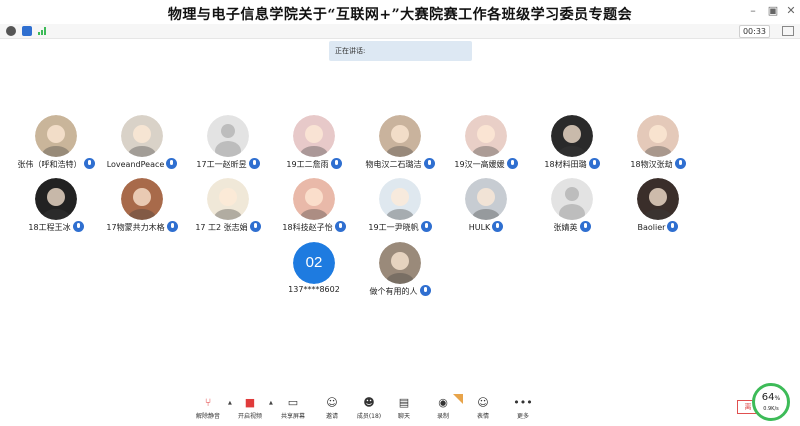 The width and height of the screenshot is (800, 426). Describe the element at coordinates (393, 291) in the screenshot. I see `participant-name: 做个有用的人` at that location.